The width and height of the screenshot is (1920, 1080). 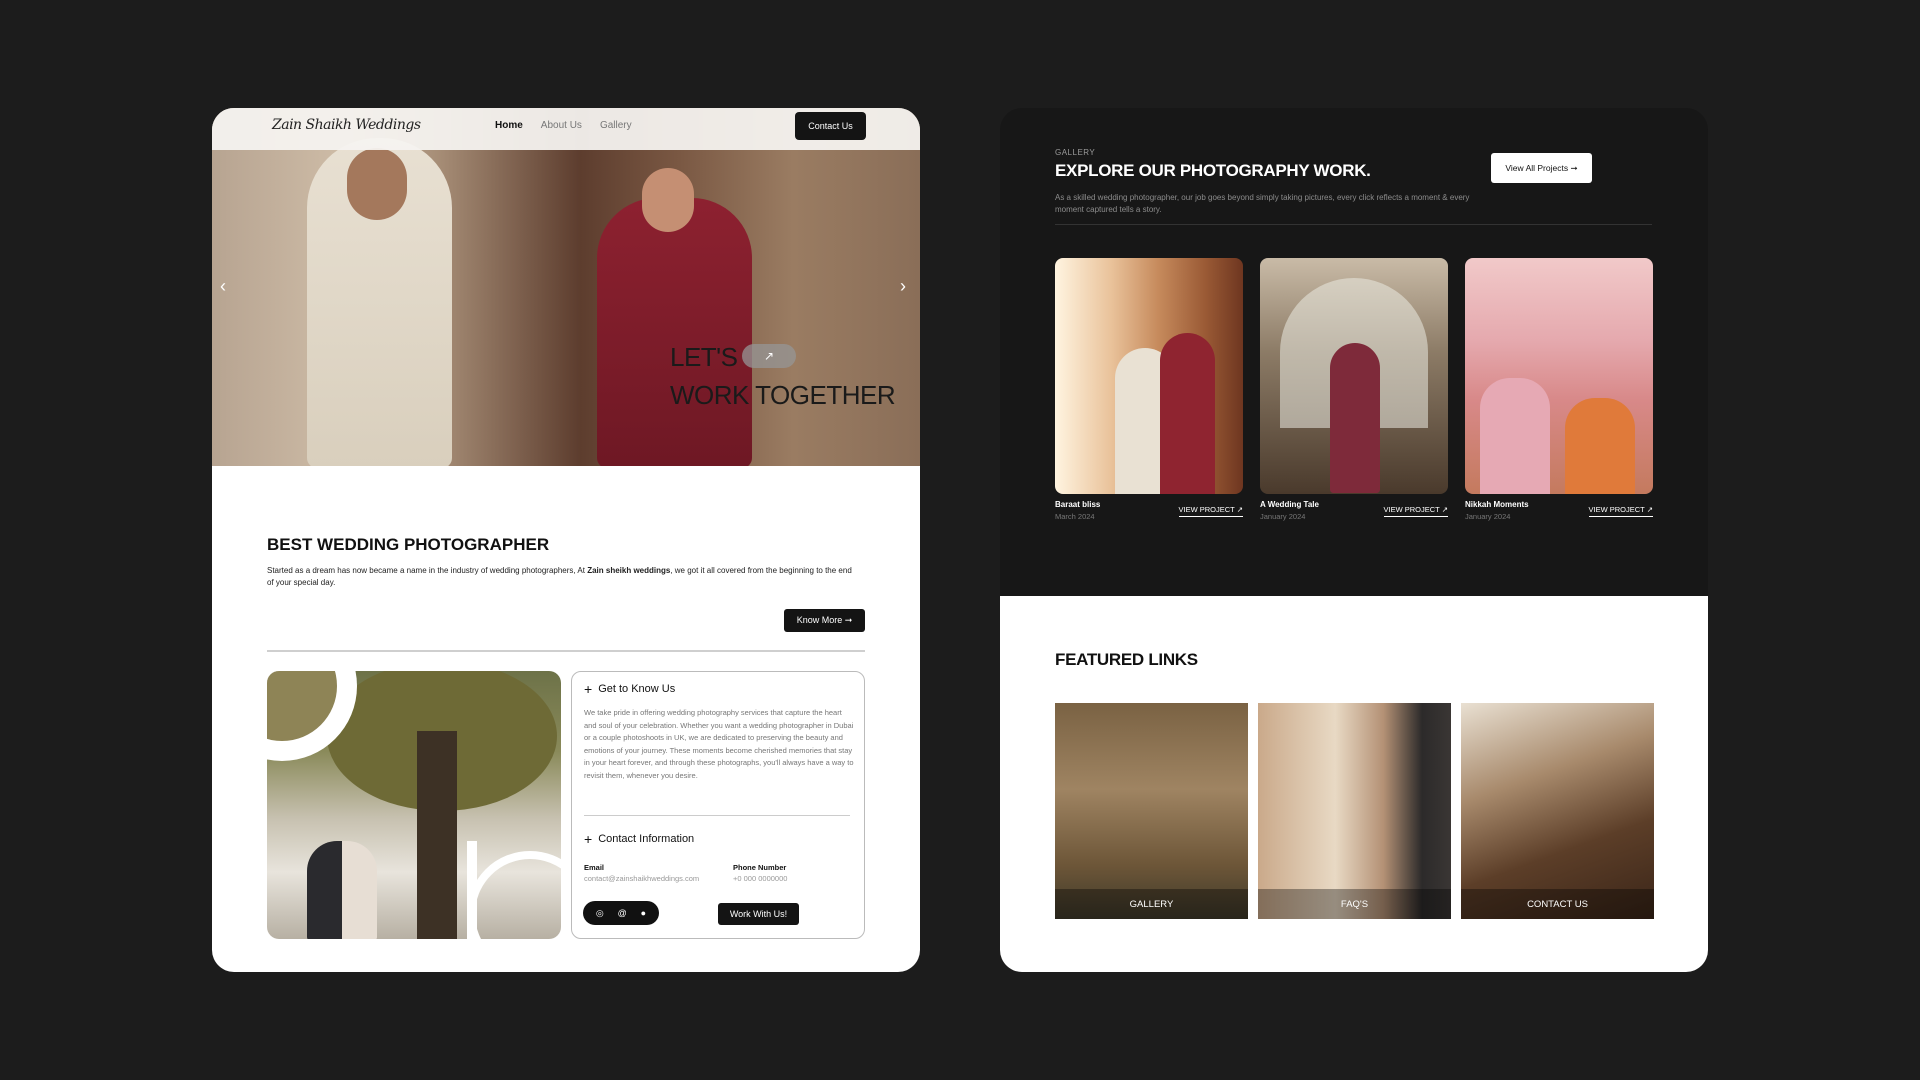 I want to click on tree-trunk, so click(x=437, y=835).